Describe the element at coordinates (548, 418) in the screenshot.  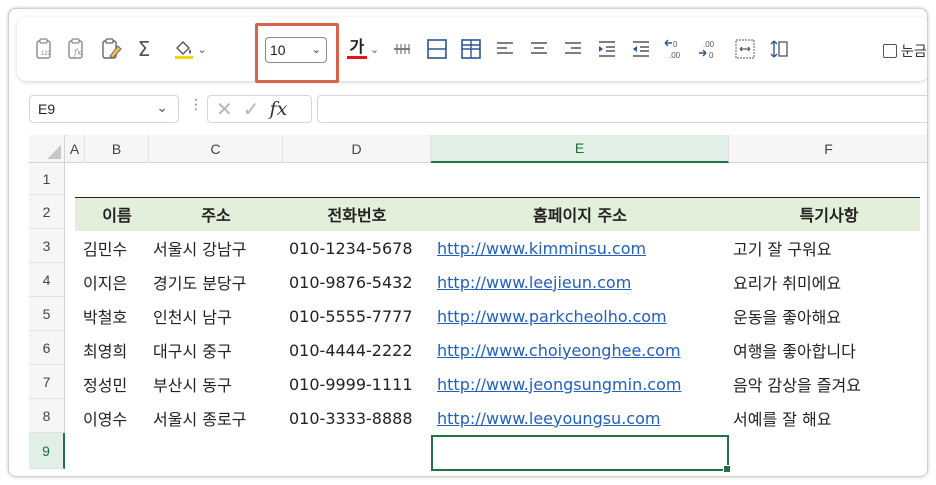
I see `cell-homepage-link: http://www.leeyoungsu.com` at that location.